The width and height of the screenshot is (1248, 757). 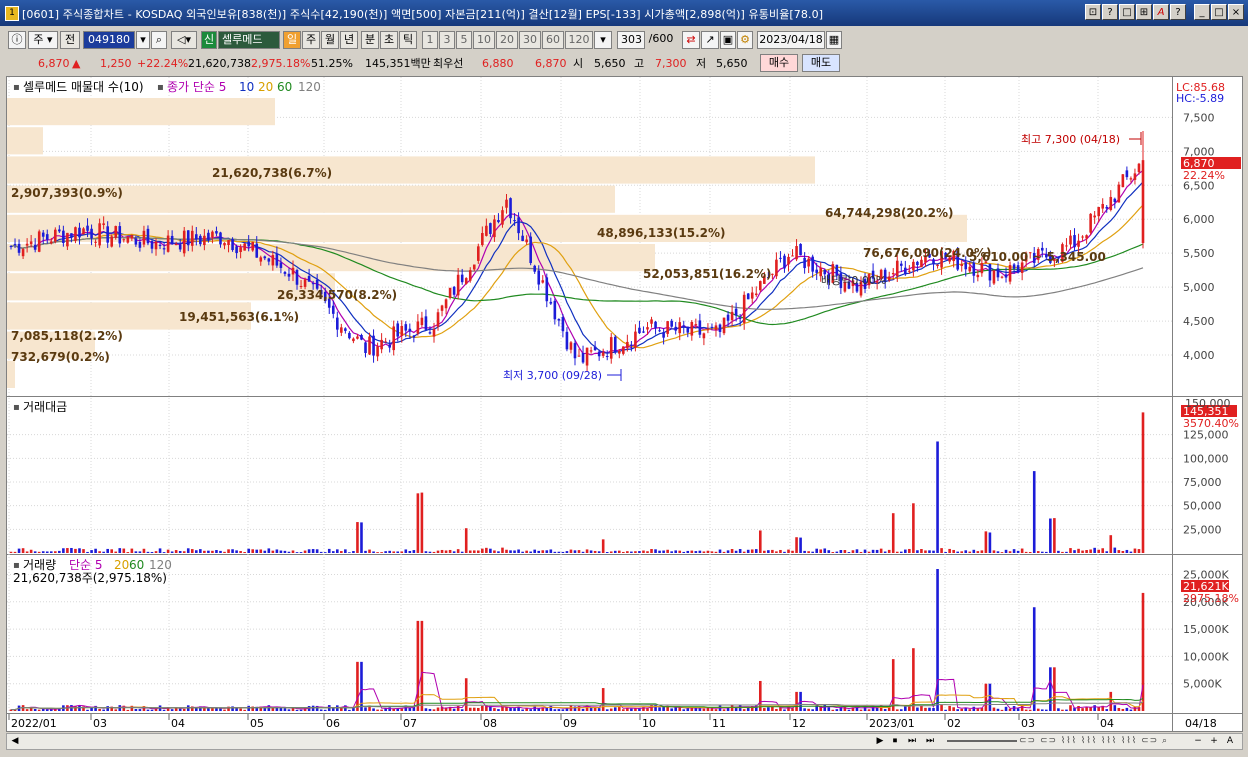 I want to click on min-10: 10, so click(x=484, y=40).